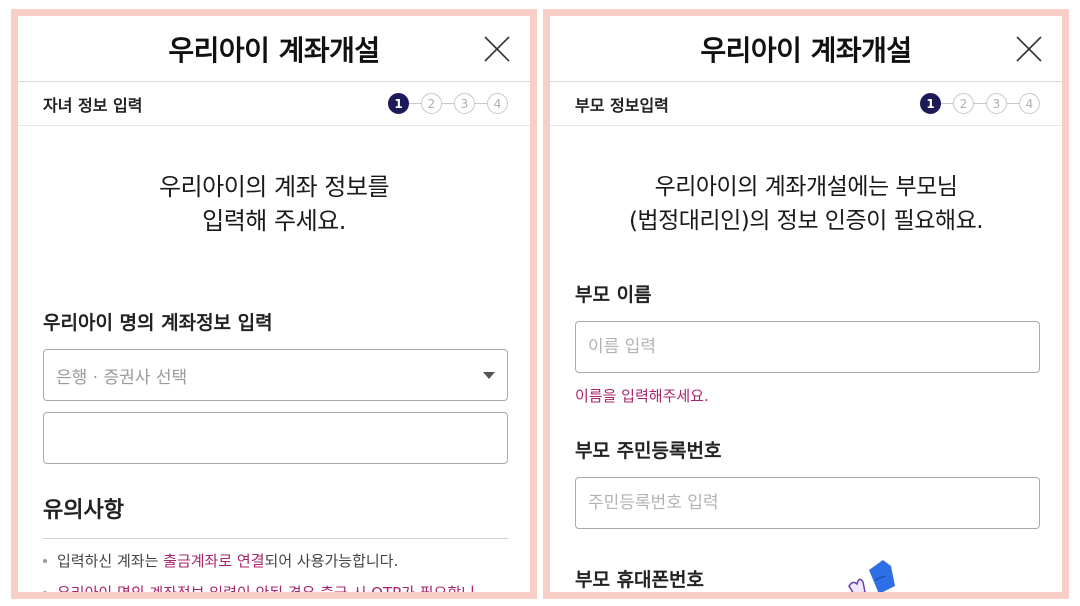 This screenshot has height=606, width=1080. I want to click on parent-name-input, so click(807, 347).